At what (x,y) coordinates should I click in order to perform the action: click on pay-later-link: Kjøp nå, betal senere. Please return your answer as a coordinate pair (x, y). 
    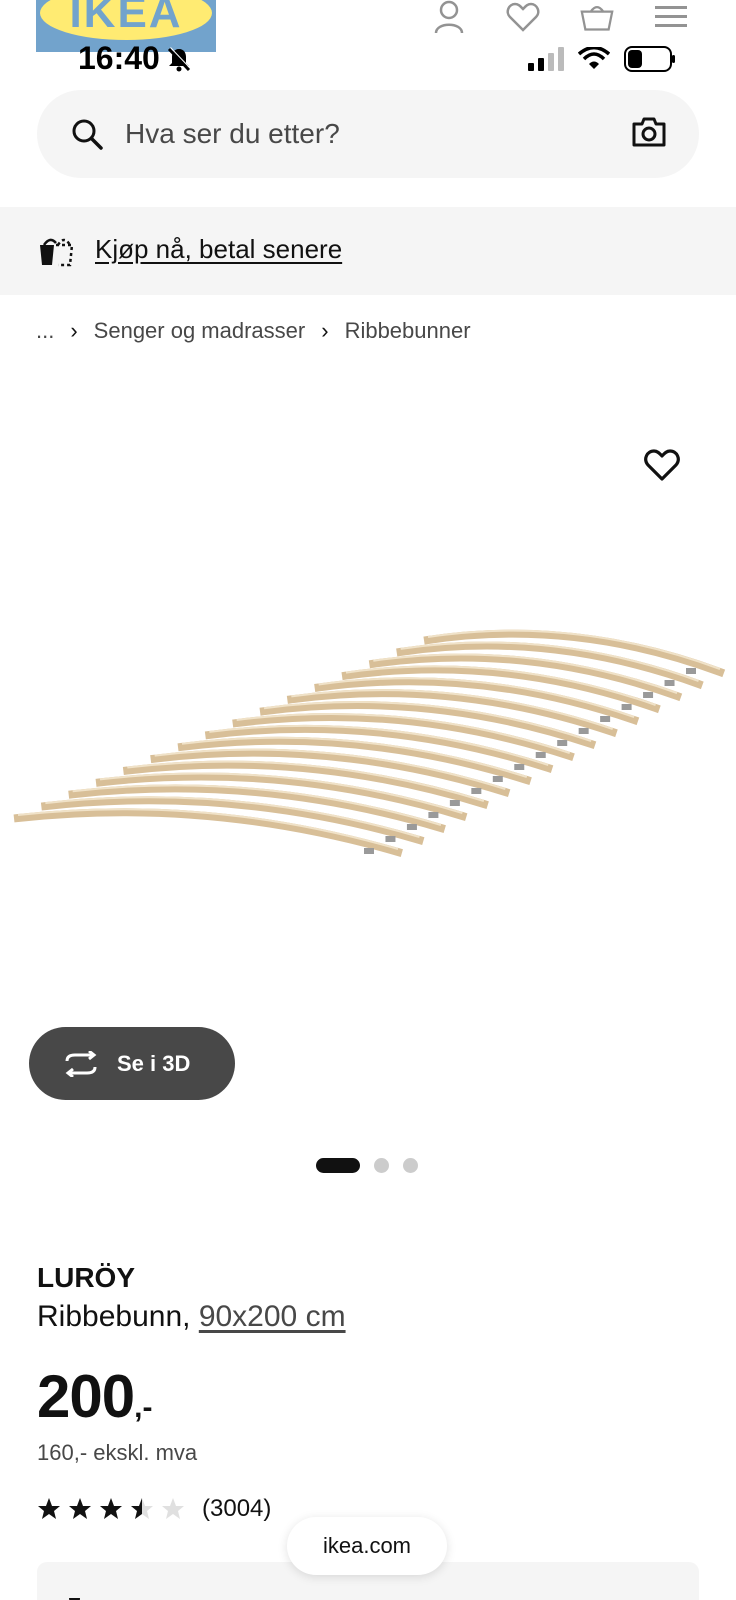
    Looking at the image, I should click on (218, 249).